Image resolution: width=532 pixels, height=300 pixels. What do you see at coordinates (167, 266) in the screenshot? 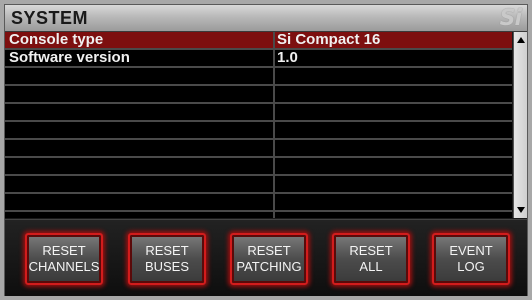
I see `button-label-line2: BUSES` at bounding box center [167, 266].